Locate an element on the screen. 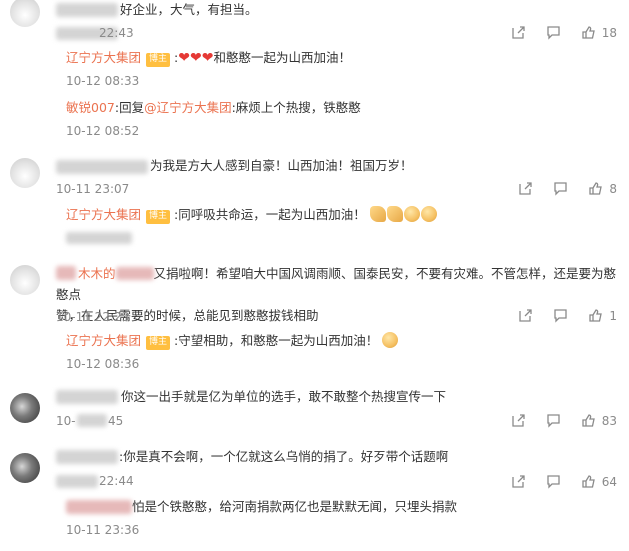  comment-text: 你这一出手就是亿为单位的选手，敢不敢整个热搜宣传一下 is located at coordinates (284, 396).